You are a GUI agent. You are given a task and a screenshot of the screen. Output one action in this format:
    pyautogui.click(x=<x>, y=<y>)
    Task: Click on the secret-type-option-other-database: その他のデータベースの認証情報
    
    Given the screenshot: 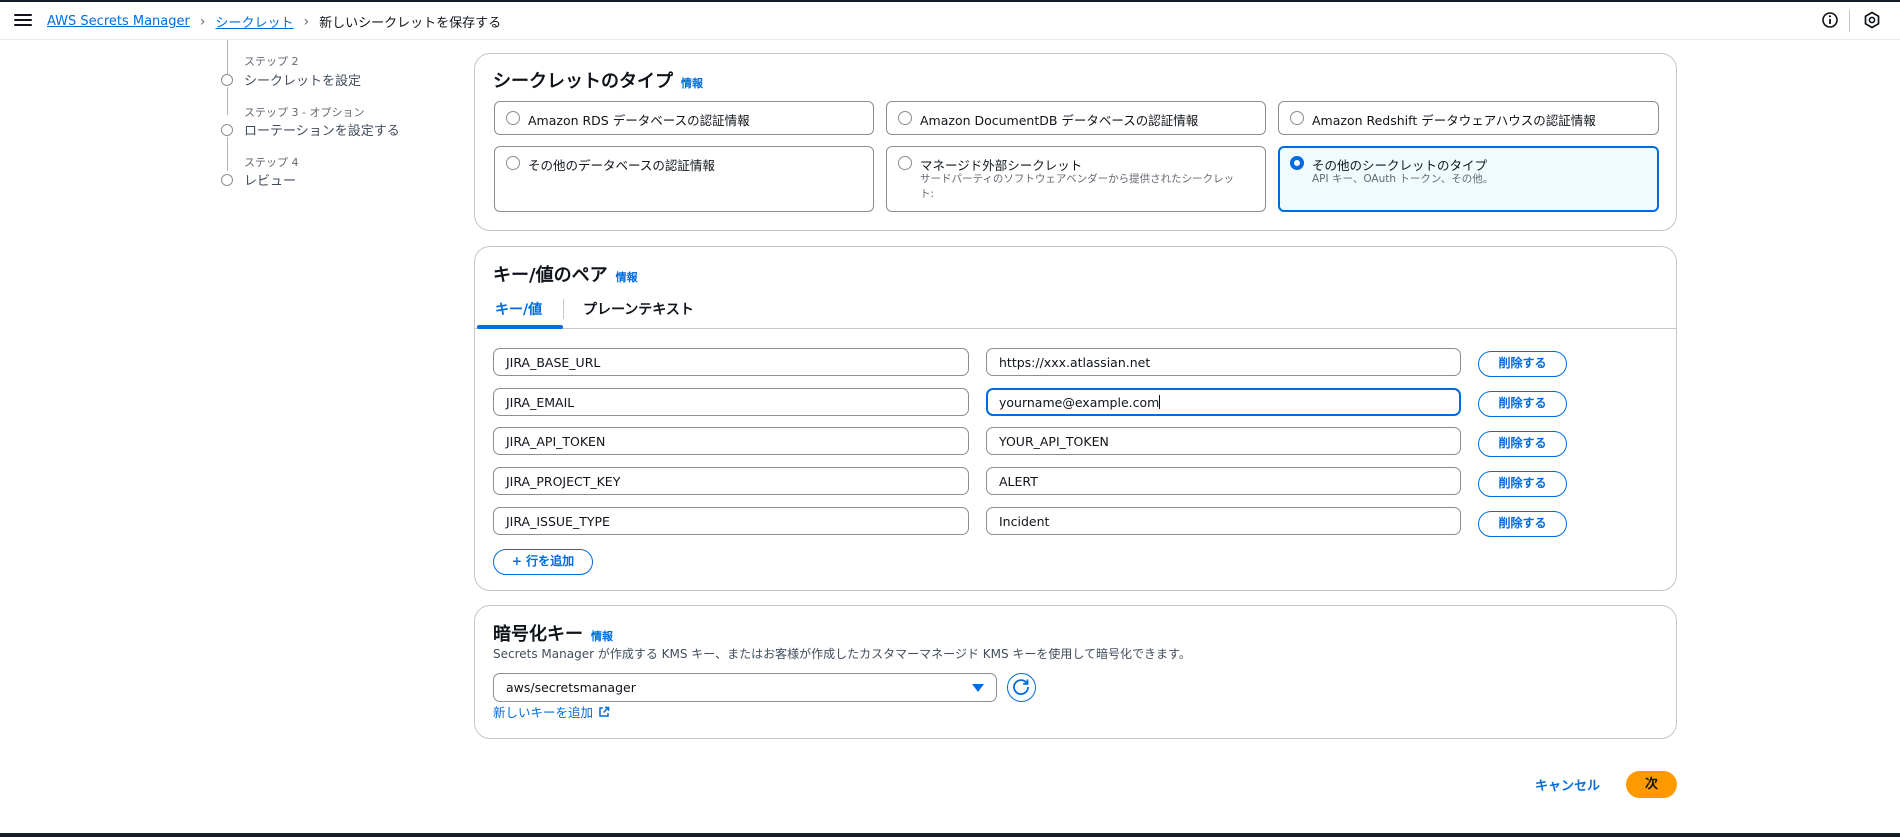 What is the action you would take?
    pyautogui.click(x=684, y=179)
    